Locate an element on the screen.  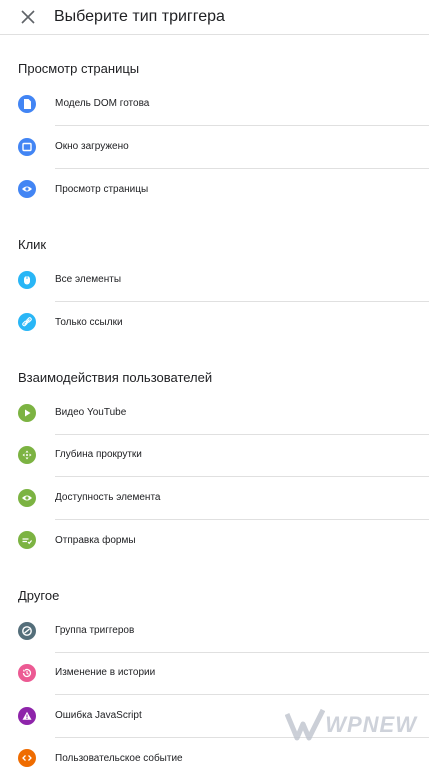
scroll-icon is located at coordinates (27, 455).